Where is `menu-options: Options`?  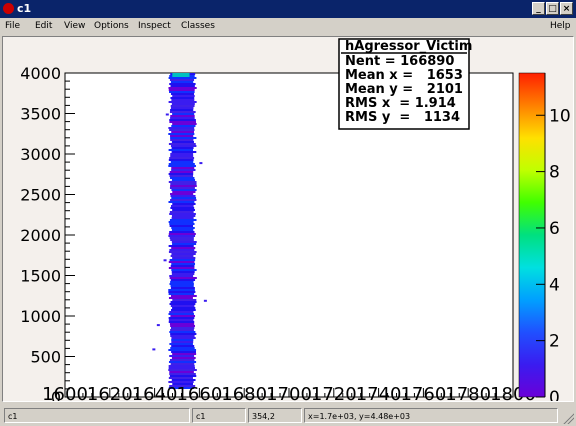
menu-options: Options is located at coordinates (111, 26).